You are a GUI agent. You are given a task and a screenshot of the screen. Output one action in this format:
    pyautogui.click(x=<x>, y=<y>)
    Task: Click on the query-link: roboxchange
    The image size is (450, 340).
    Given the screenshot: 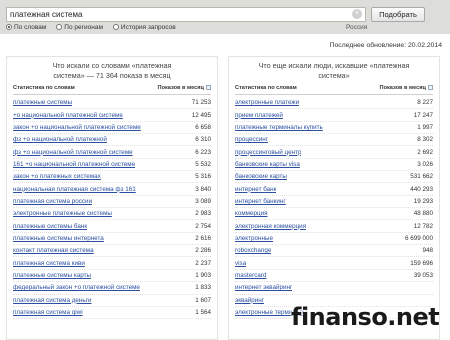 What is the action you would take?
    pyautogui.click(x=253, y=250)
    